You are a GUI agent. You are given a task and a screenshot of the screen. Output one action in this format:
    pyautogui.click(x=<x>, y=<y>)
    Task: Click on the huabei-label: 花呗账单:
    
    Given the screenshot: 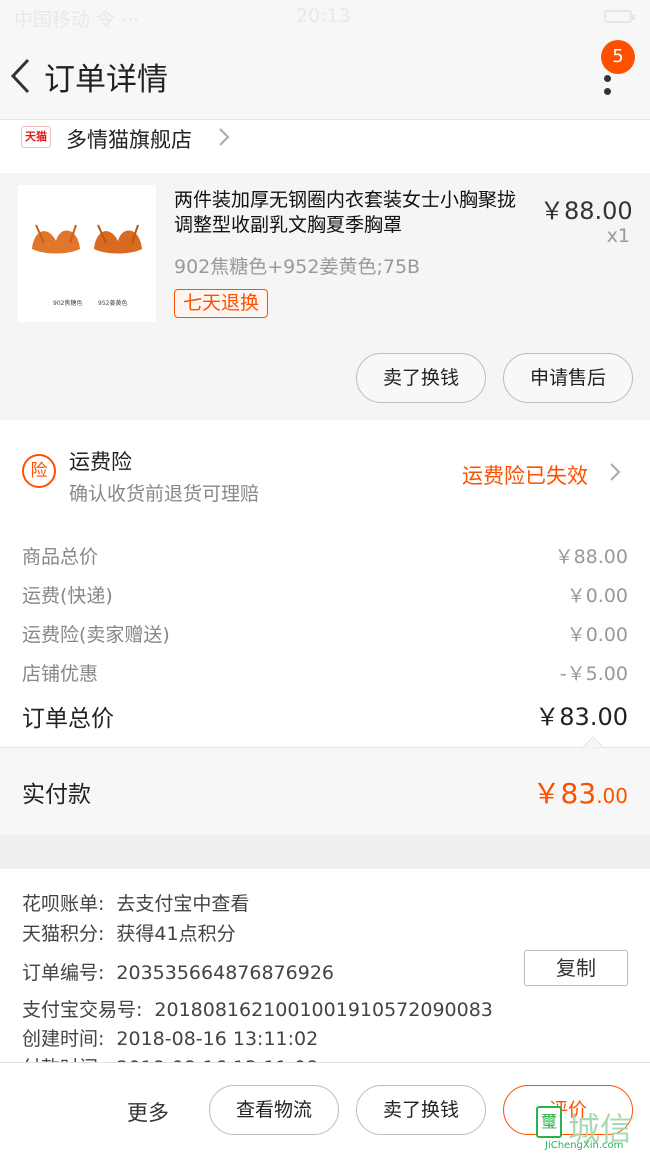 What is the action you would take?
    pyautogui.click(x=63, y=904)
    